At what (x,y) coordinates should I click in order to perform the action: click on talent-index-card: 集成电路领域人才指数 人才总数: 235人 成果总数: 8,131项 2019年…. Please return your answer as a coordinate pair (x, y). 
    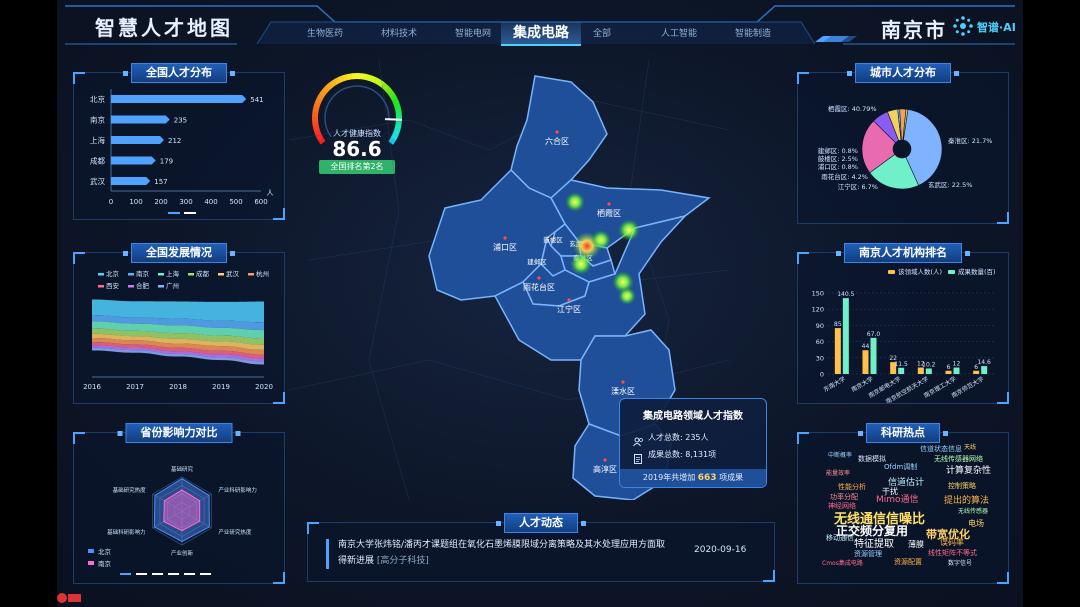
    Looking at the image, I should click on (693, 443).